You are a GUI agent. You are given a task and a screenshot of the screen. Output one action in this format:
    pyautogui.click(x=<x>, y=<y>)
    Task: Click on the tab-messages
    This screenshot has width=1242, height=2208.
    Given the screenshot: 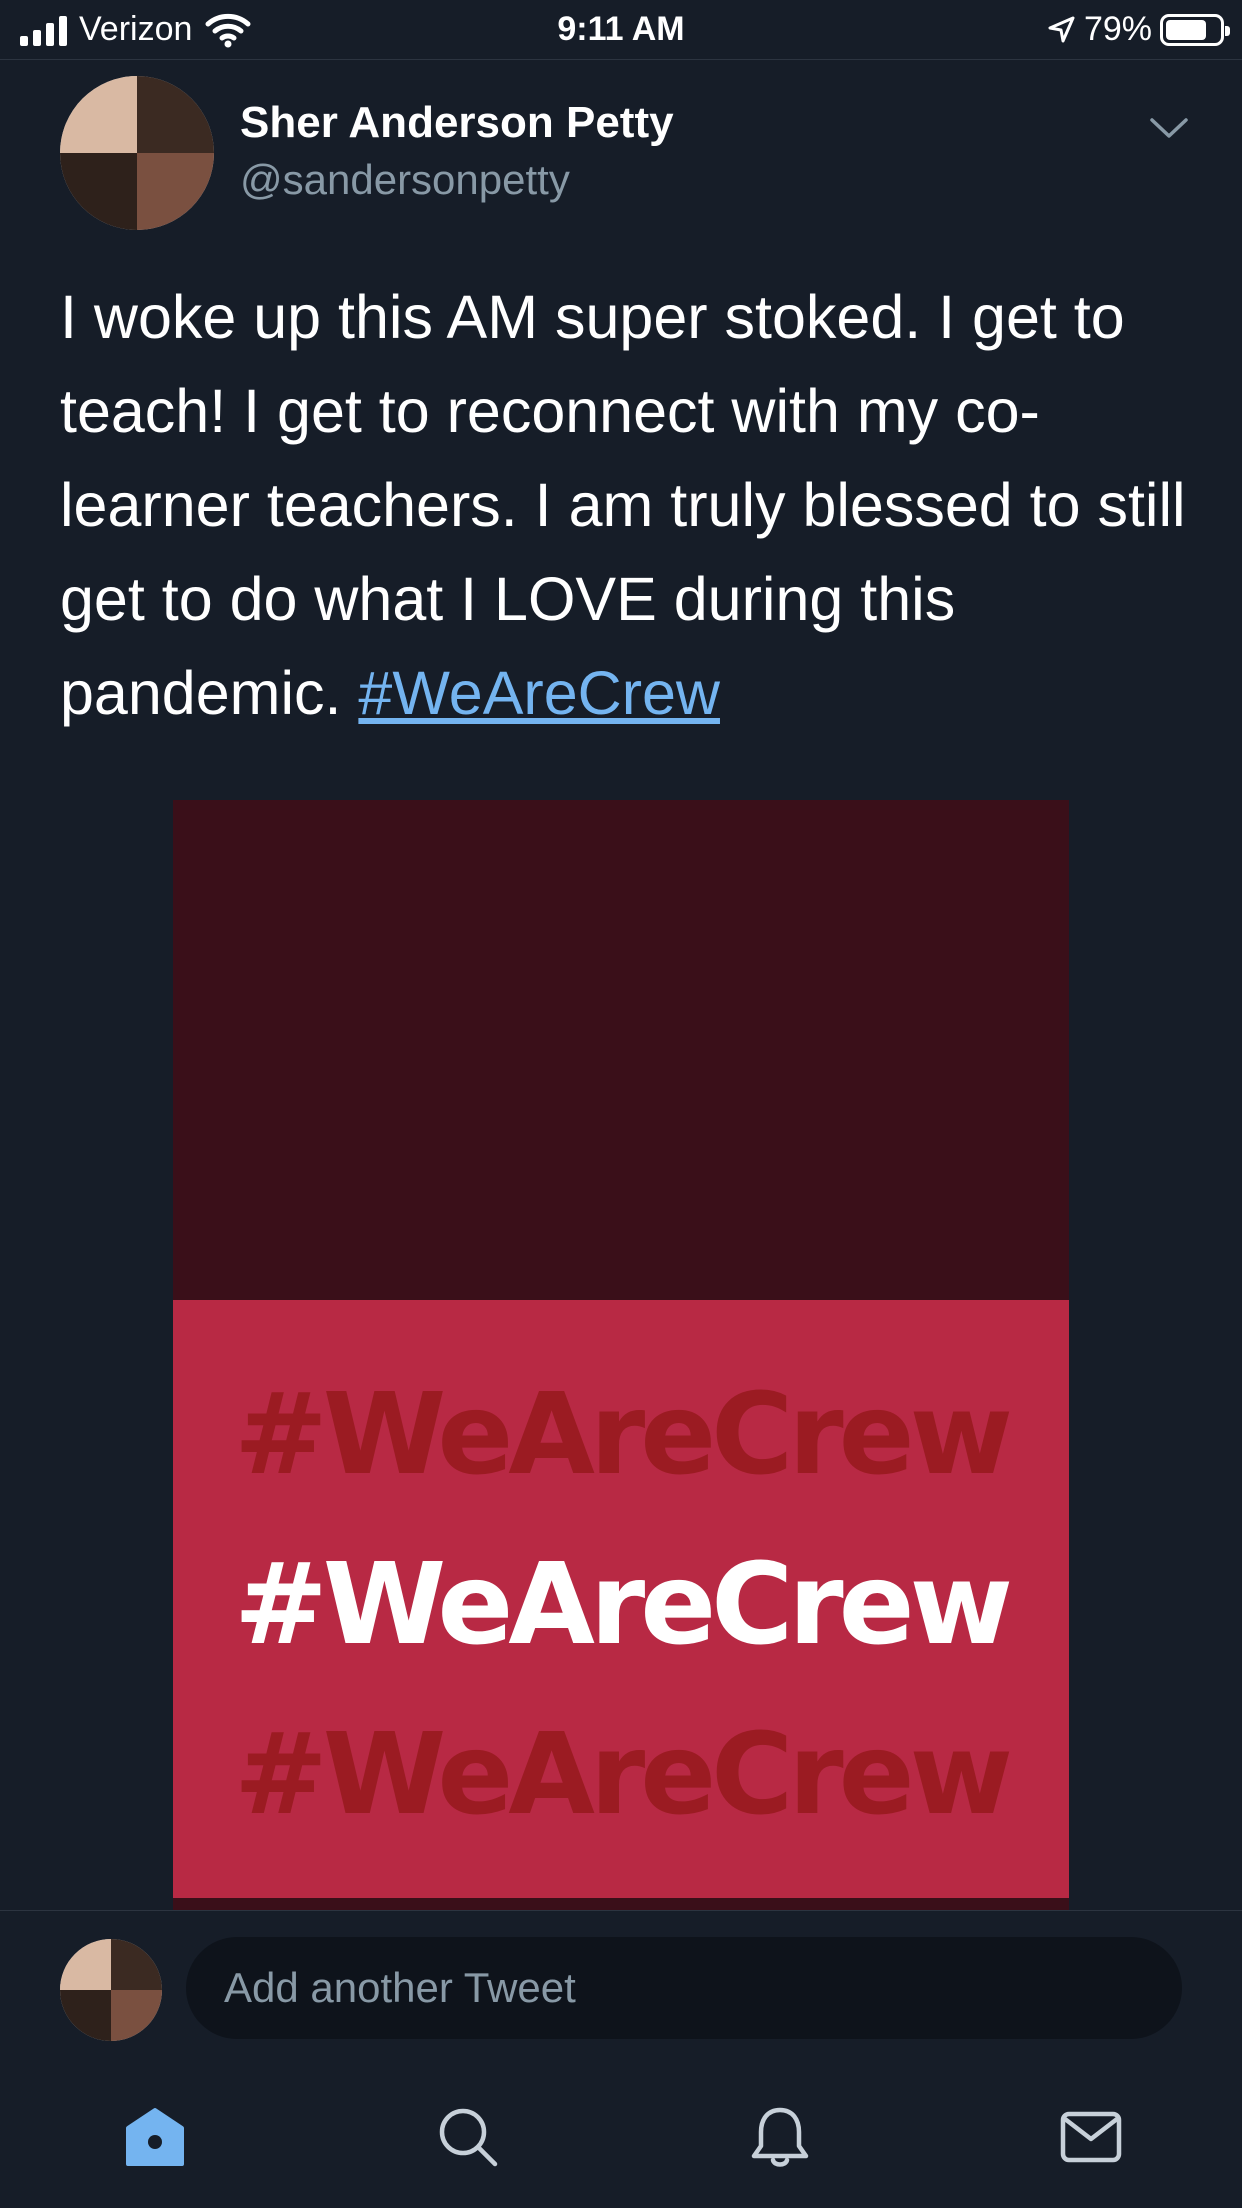 What is the action you would take?
    pyautogui.click(x=1091, y=2137)
    